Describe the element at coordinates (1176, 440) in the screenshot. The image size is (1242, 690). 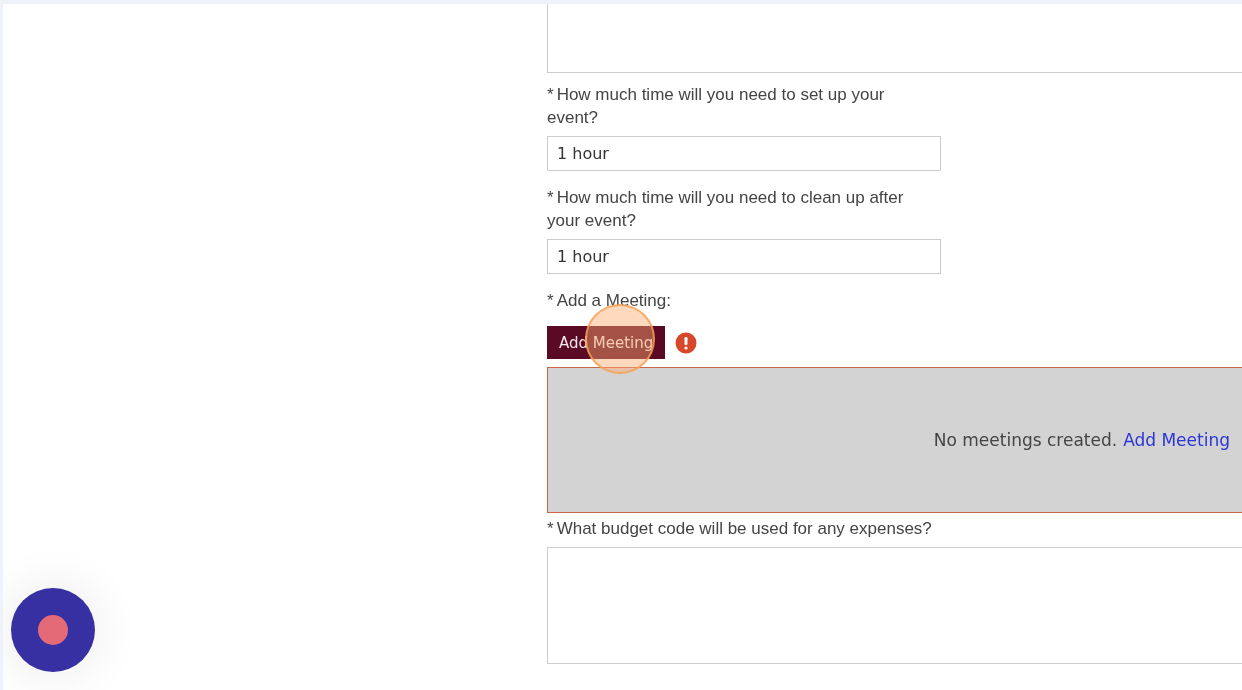
I see `add-meeting-link: Add Meeting` at that location.